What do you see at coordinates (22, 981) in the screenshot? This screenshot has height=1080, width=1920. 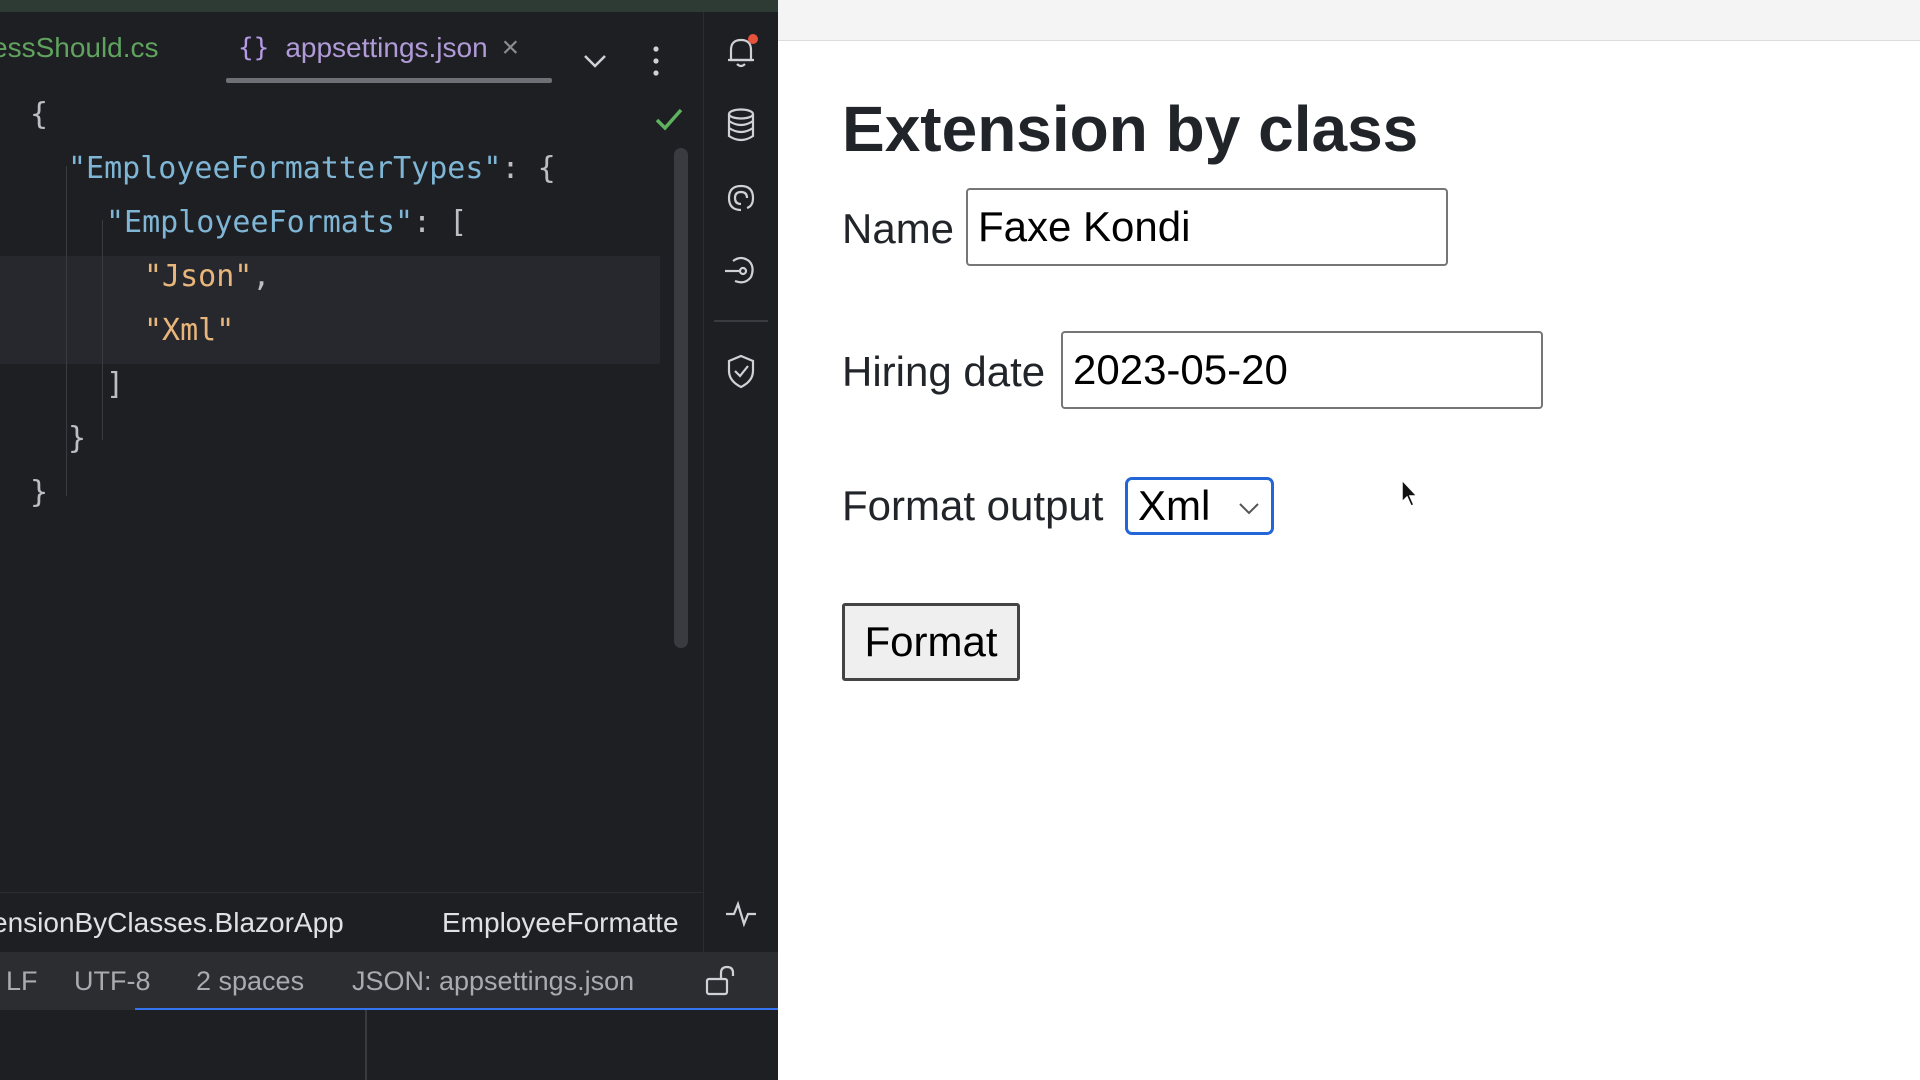 I see `line-ending-status: LF` at bounding box center [22, 981].